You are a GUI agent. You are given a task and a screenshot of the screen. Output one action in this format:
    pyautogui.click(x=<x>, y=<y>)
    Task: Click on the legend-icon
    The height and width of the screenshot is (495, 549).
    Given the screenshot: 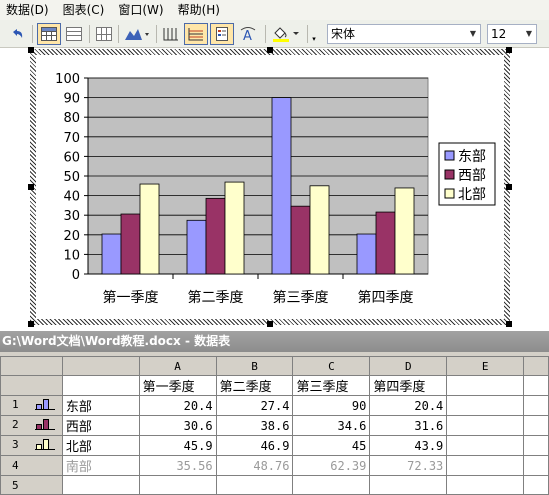 What is the action you would take?
    pyautogui.click(x=222, y=34)
    